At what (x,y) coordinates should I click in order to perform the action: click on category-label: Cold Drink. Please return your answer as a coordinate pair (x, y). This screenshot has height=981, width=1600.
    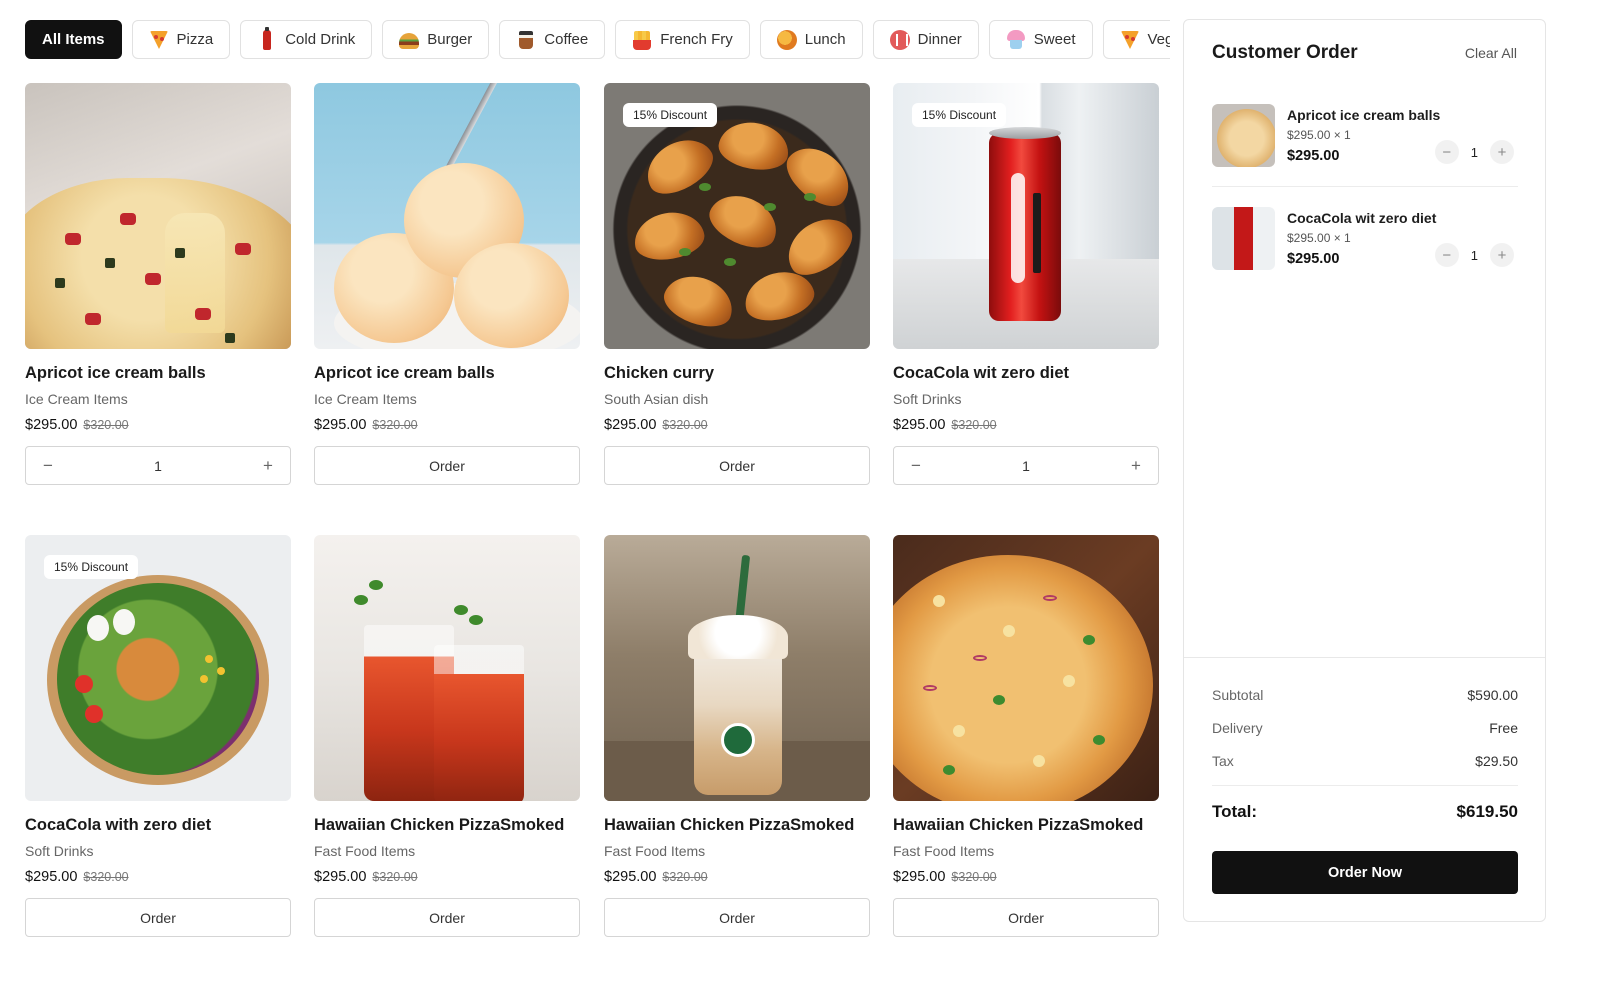
    Looking at the image, I should click on (320, 39).